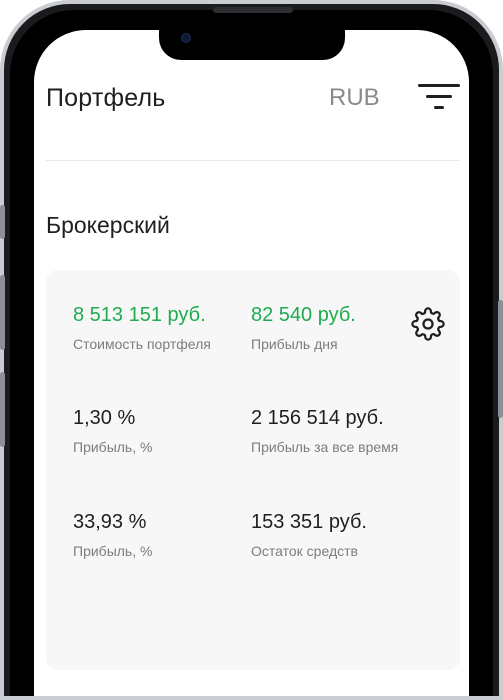  What do you see at coordinates (2, 222) in the screenshot?
I see `silent-switch` at bounding box center [2, 222].